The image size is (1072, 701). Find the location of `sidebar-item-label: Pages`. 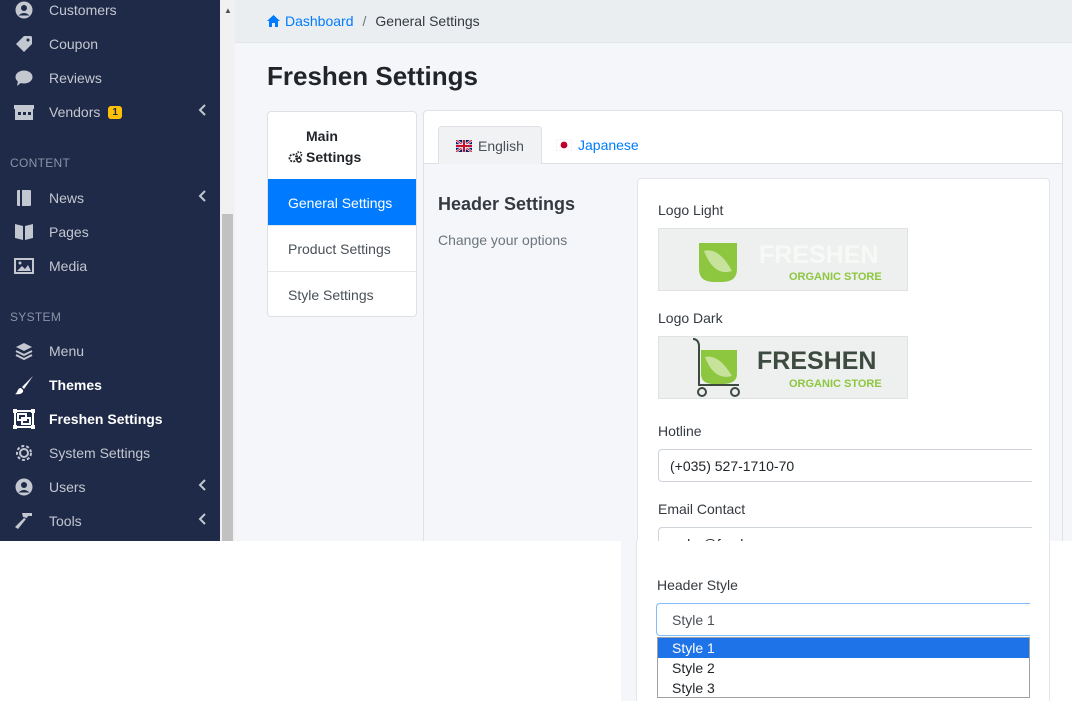

sidebar-item-label: Pages is located at coordinates (69, 232).